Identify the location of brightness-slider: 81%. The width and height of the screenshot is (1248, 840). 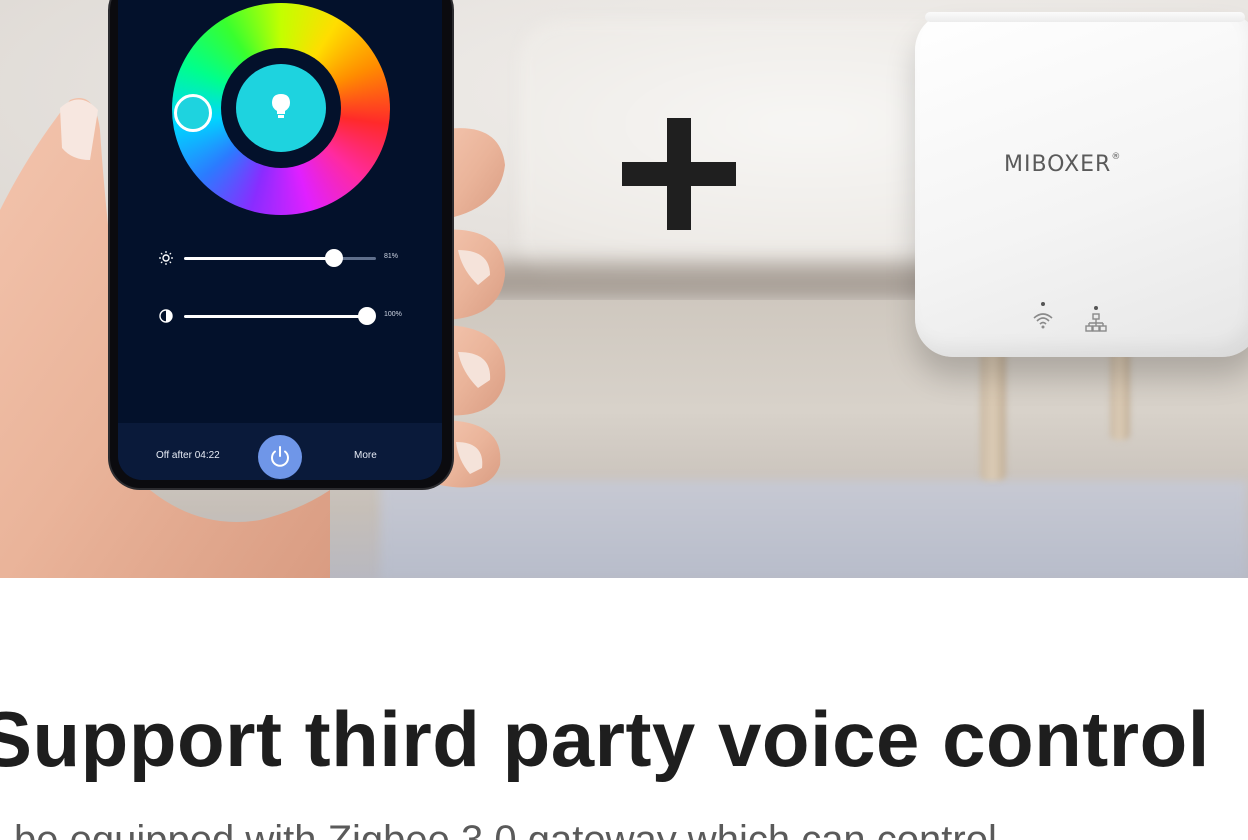
(288, 258).